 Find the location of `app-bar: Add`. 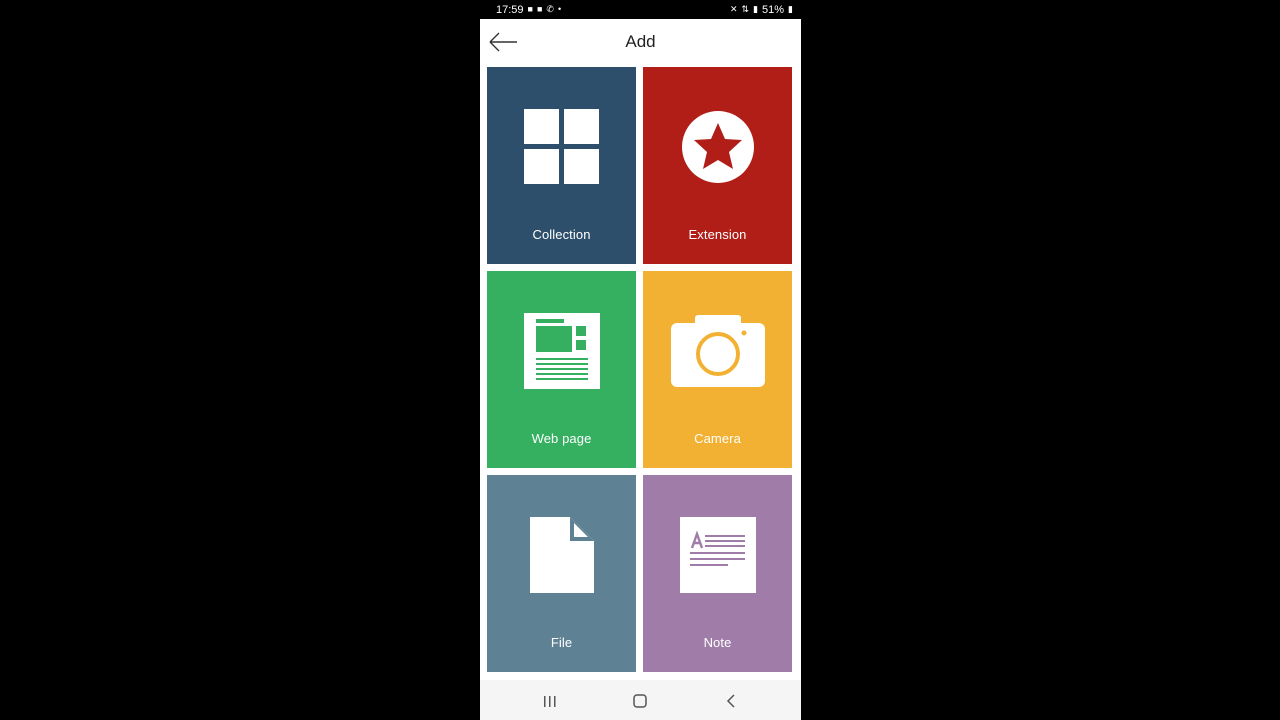

app-bar: Add is located at coordinates (640, 42).